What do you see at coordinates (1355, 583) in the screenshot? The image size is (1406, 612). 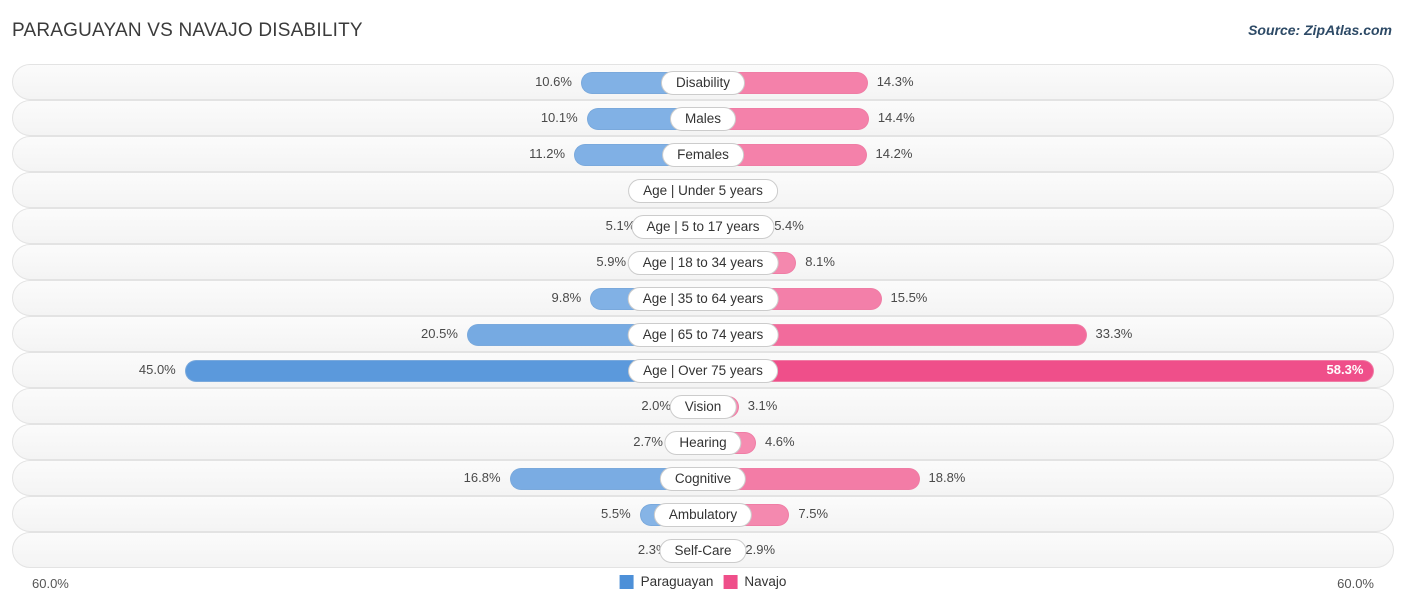 I see `axis-label-right: 60.0%` at bounding box center [1355, 583].